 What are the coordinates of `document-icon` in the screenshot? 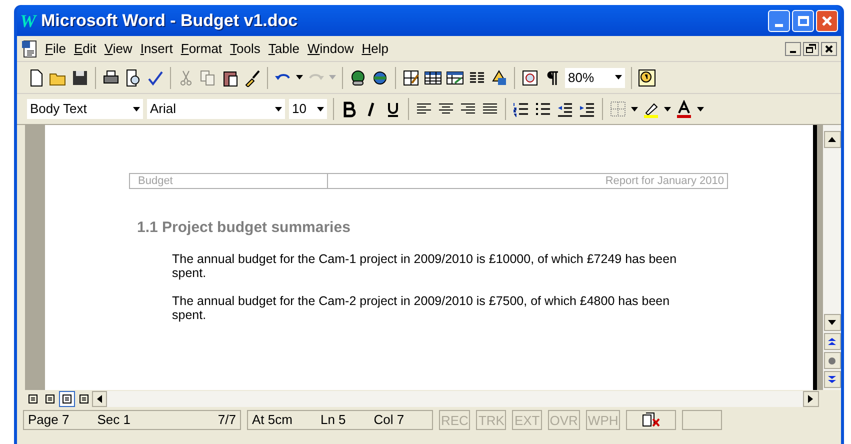 It's located at (30, 49).